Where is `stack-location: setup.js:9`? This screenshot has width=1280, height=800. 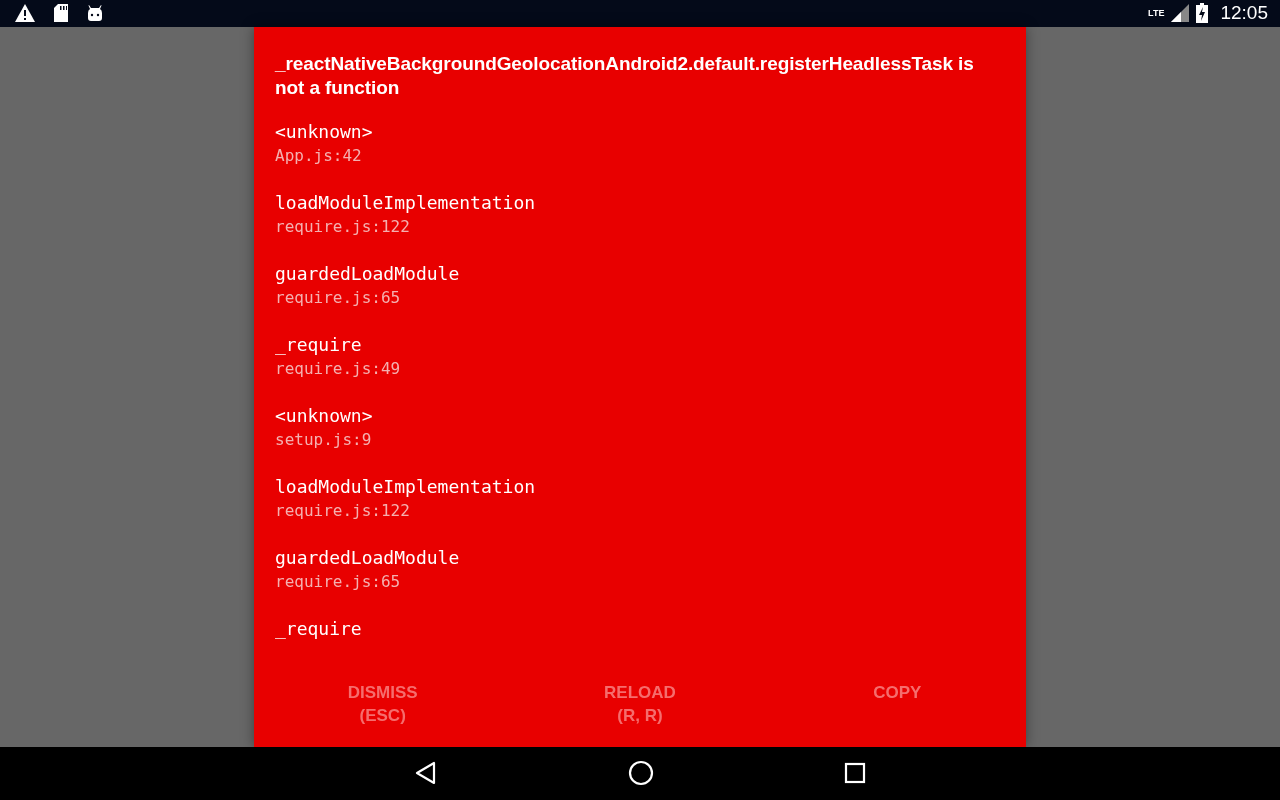
stack-location: setup.js:9 is located at coordinates (324, 439).